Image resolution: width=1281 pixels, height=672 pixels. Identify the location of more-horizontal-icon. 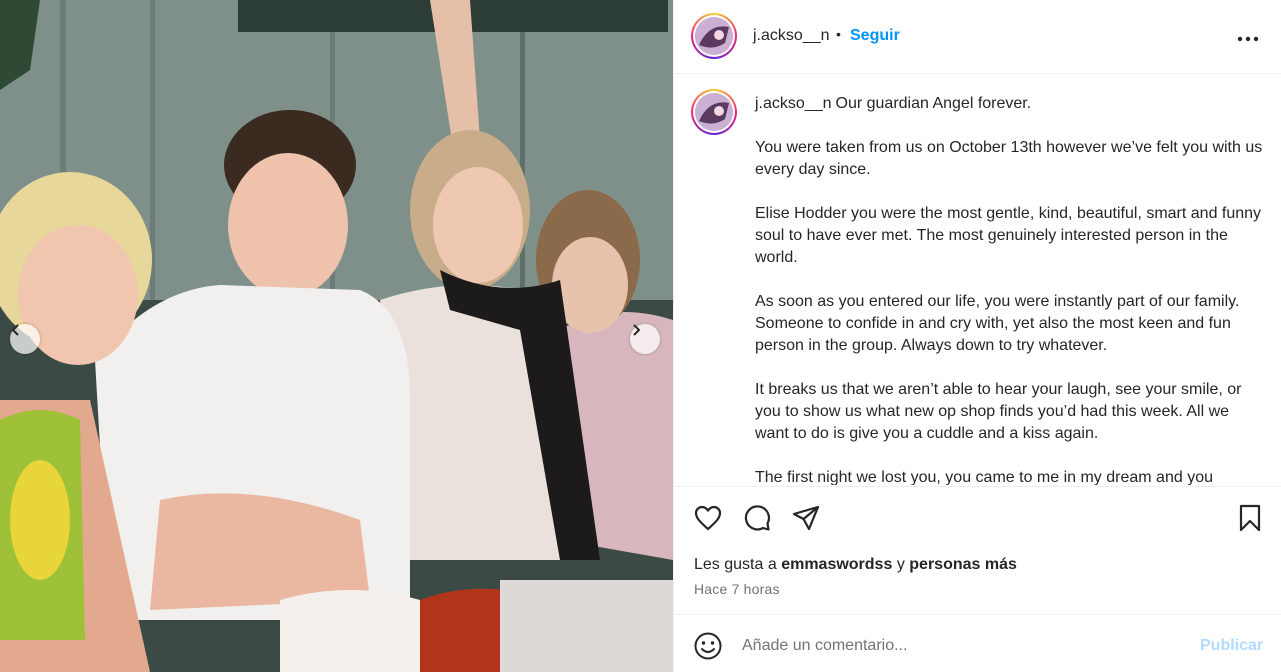
(1248, 37).